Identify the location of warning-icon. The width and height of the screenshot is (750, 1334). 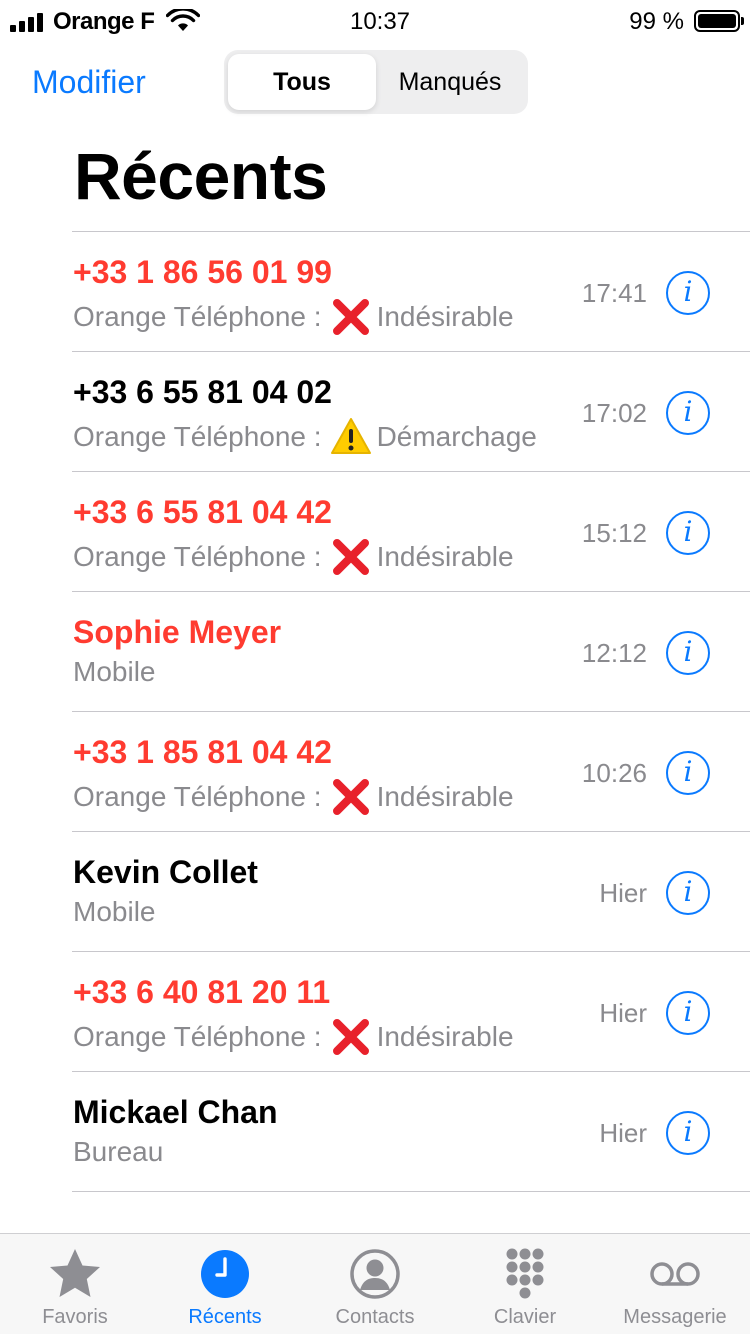
(351, 437).